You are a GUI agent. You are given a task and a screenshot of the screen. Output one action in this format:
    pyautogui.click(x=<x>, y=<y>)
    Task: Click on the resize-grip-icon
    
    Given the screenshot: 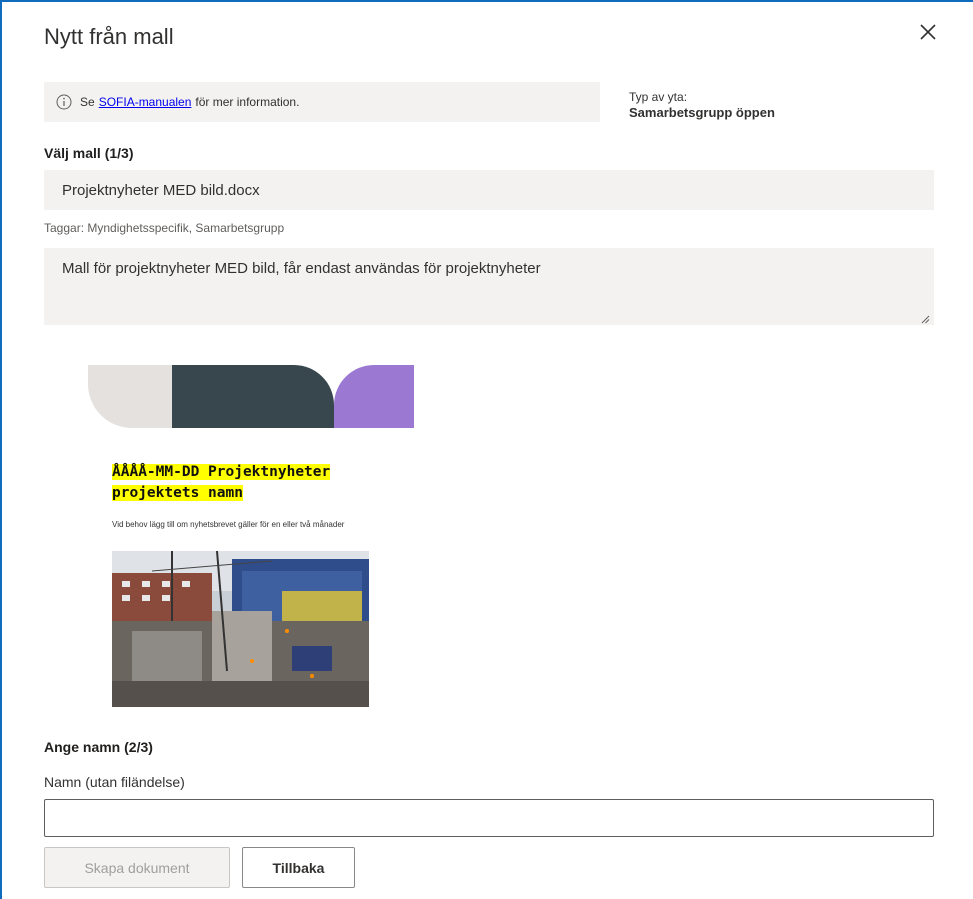 What is the action you would take?
    pyautogui.click(x=925, y=317)
    